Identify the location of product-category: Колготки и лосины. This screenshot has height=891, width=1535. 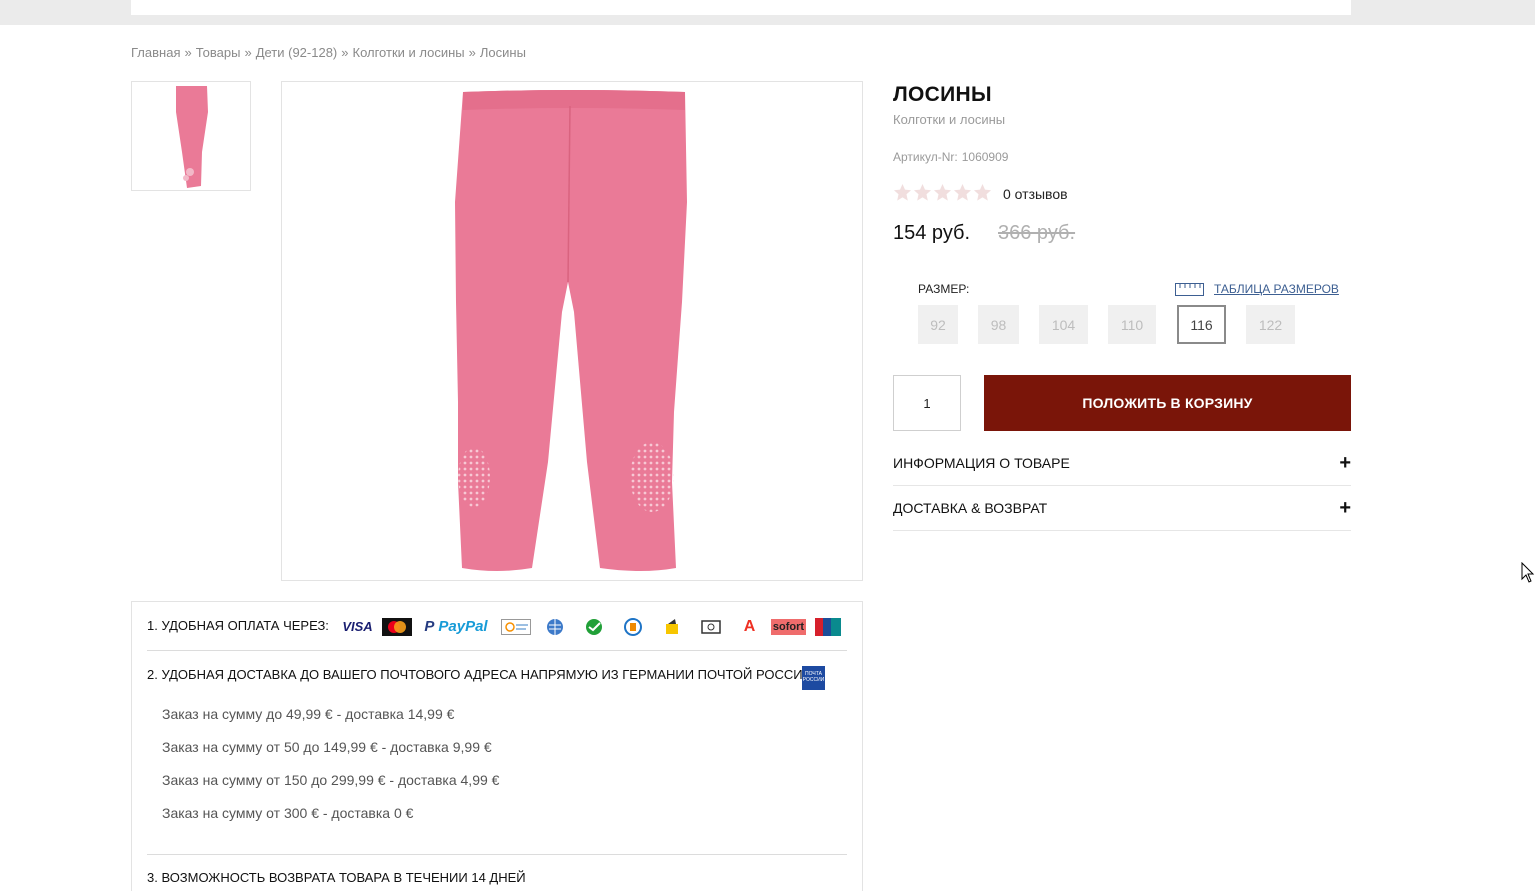
(949, 119).